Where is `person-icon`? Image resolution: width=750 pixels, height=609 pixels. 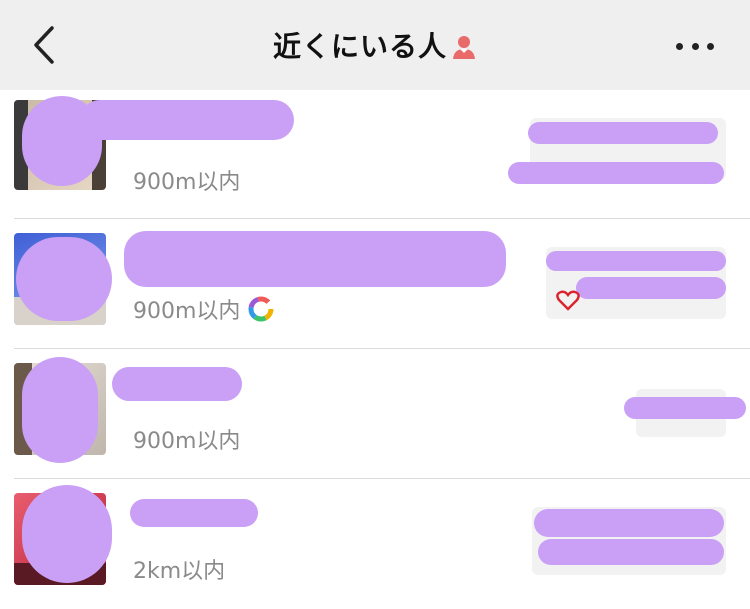
person-icon is located at coordinates (464, 47).